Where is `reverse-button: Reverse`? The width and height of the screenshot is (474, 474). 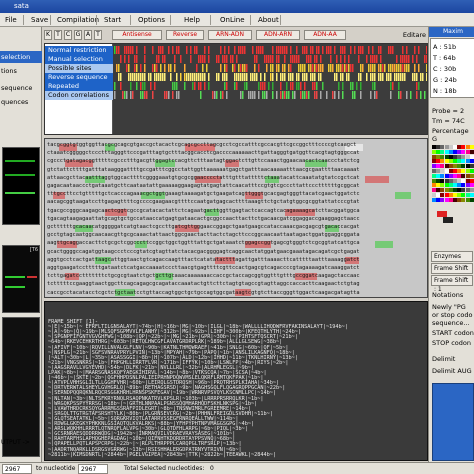 reverse-button: Reverse is located at coordinates (185, 35).